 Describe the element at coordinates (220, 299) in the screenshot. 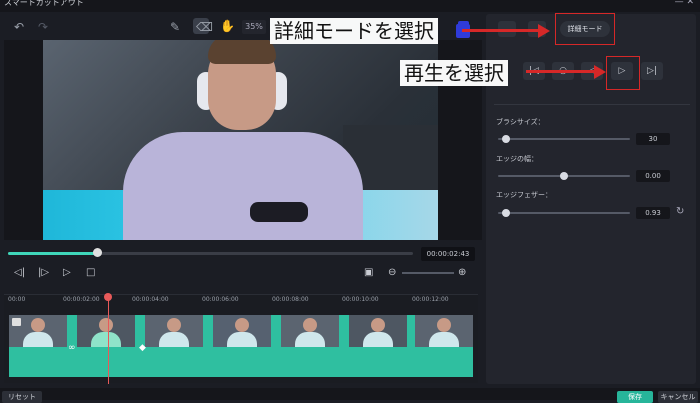

I see `tick-label: 00:00:06:00` at that location.